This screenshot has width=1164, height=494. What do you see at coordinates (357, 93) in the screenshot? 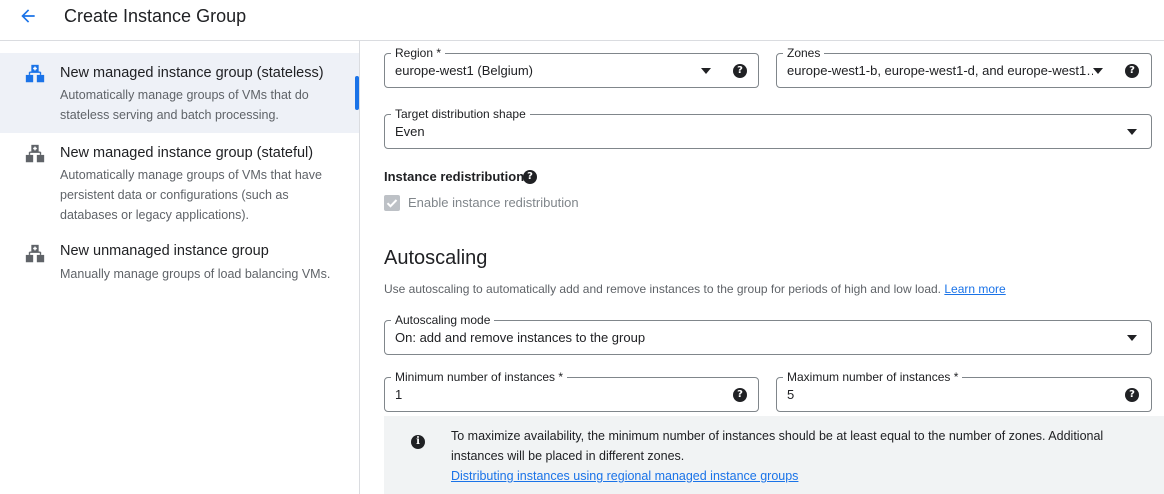
I see `scrollbar-thumb` at bounding box center [357, 93].